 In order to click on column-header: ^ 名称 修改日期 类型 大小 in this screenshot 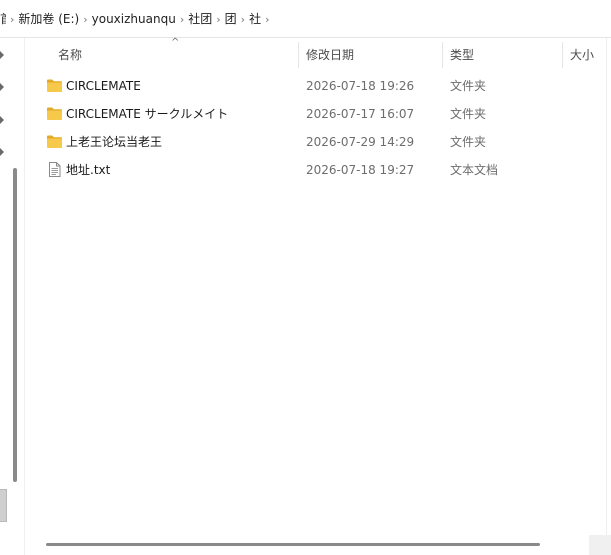, I will do `click(318, 55)`.